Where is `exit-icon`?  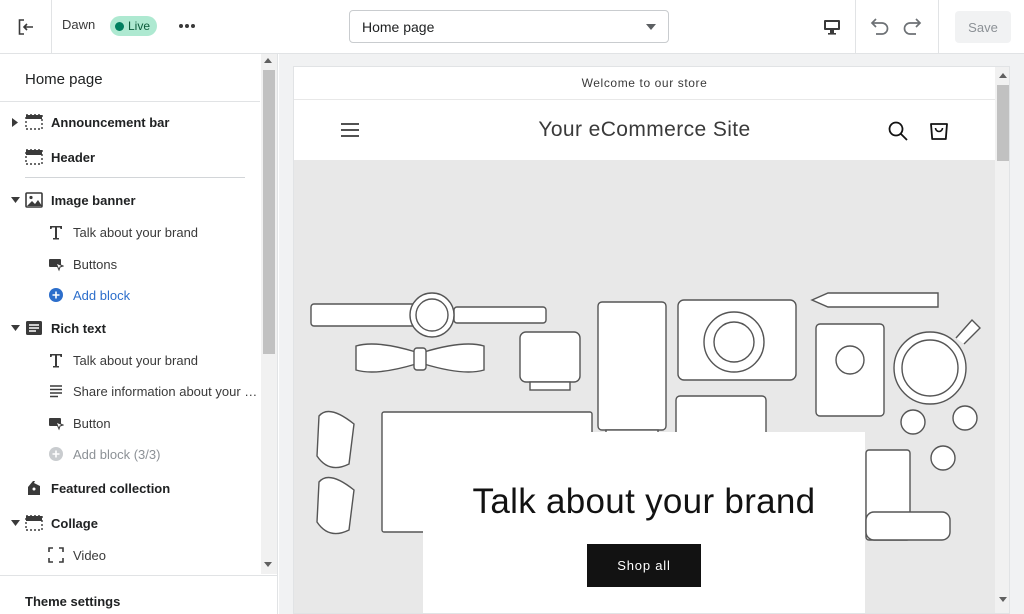
exit-icon is located at coordinates (25, 26).